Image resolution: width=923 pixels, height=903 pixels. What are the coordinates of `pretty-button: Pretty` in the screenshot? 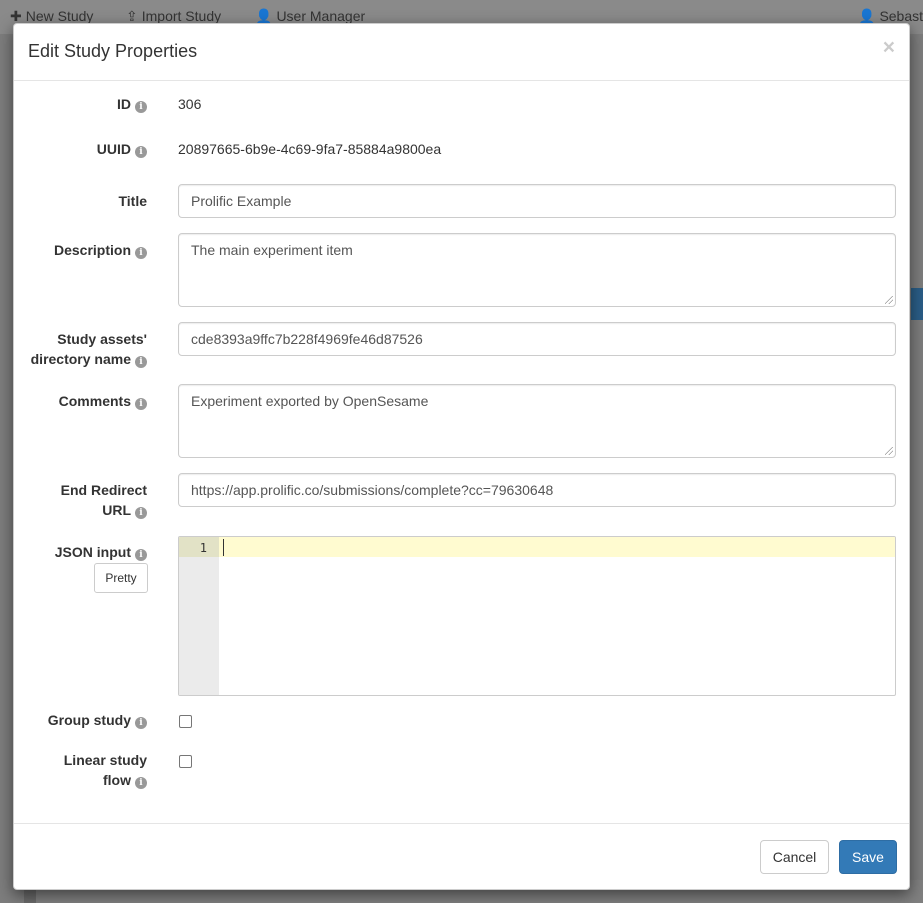 It's located at (121, 578).